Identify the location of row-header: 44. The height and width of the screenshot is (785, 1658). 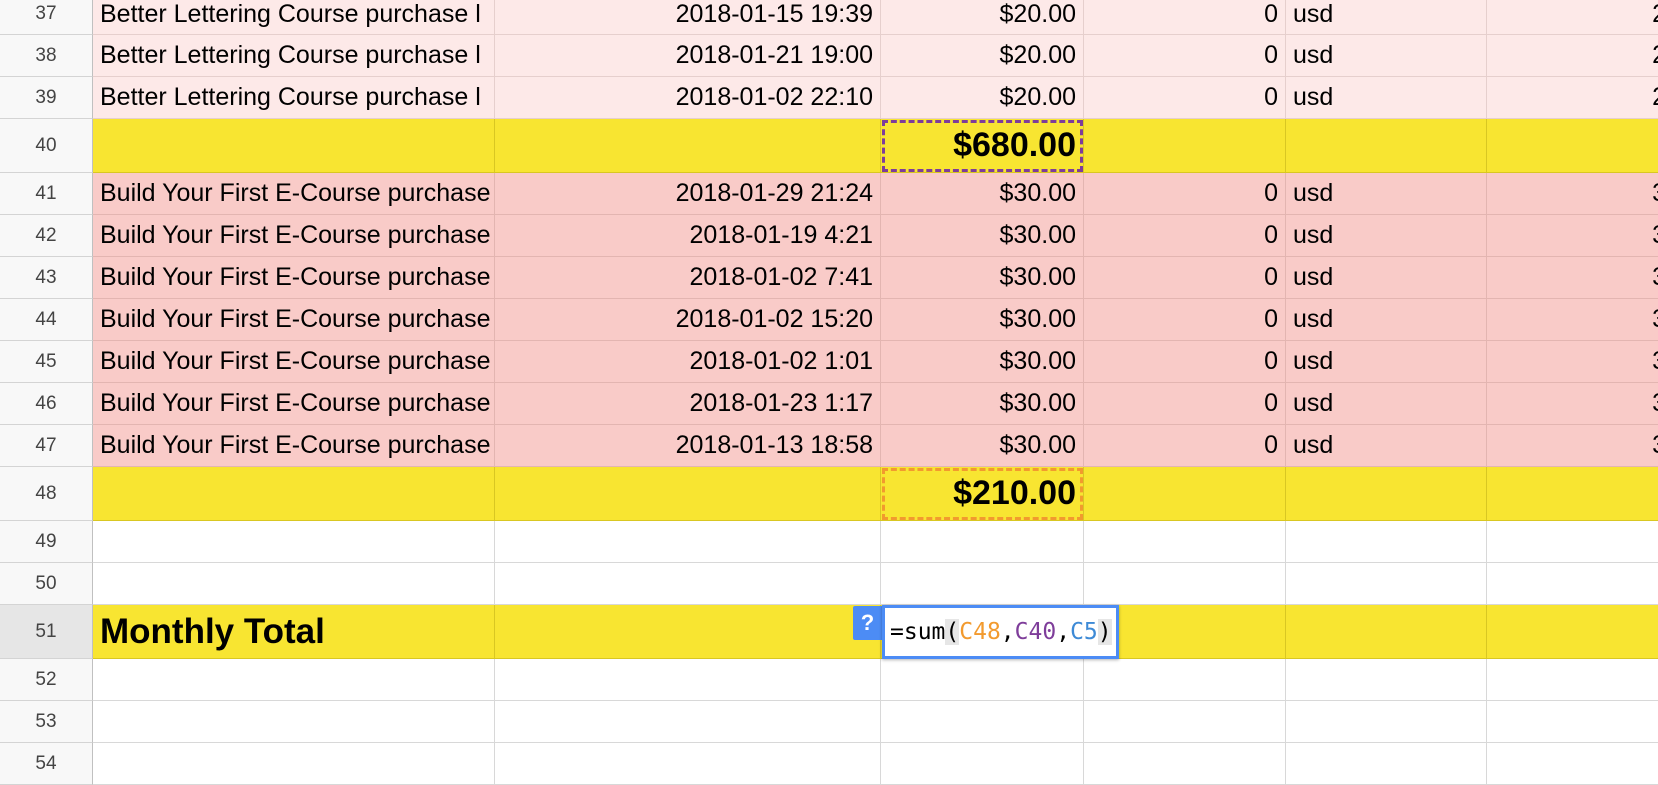
(46, 320).